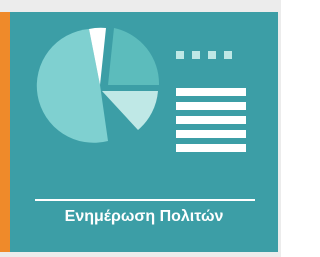 This screenshot has height=257, width=320. What do you see at coordinates (134, 56) in the screenshot?
I see `pie-slice-medium` at bounding box center [134, 56].